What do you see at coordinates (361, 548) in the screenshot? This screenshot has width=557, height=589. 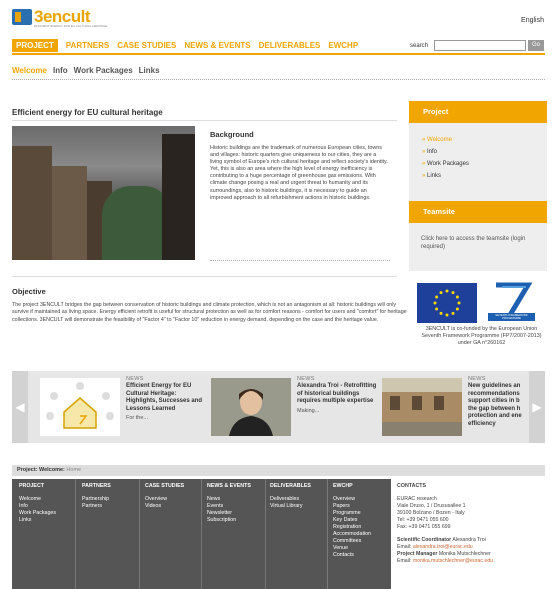 I see `footer-link: Venue` at bounding box center [361, 548].